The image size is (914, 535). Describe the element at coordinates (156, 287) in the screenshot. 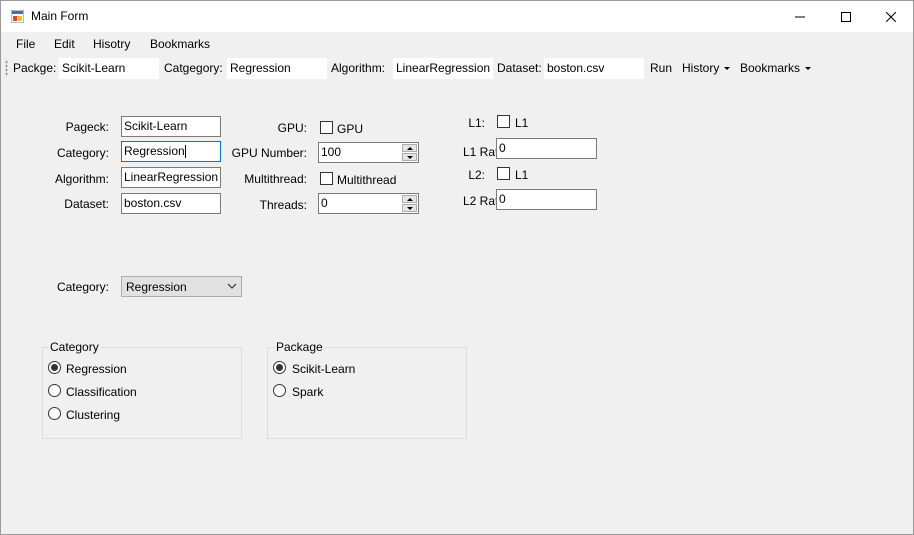

I see `category-combobox-value: Regression` at that location.